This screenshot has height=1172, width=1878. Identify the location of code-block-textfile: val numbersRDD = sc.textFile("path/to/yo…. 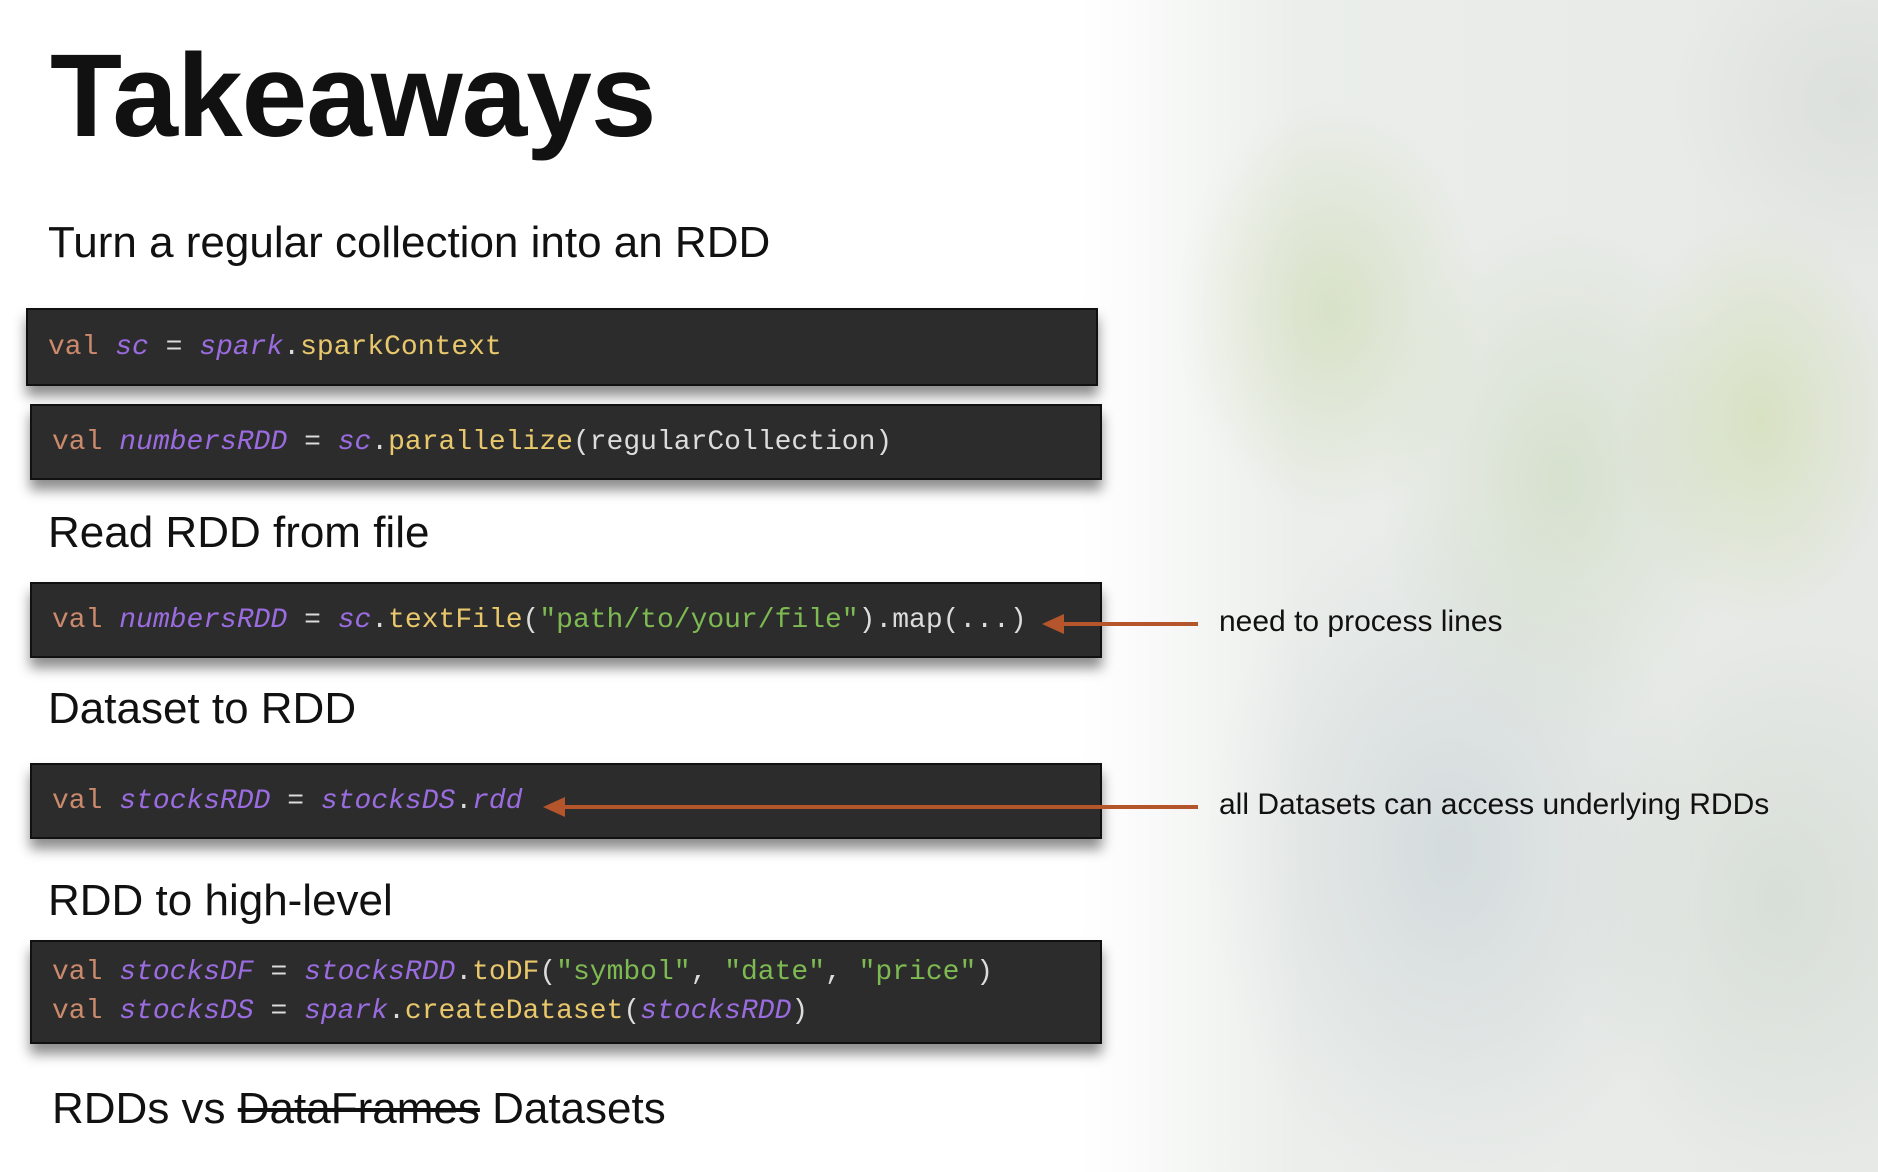
(566, 620).